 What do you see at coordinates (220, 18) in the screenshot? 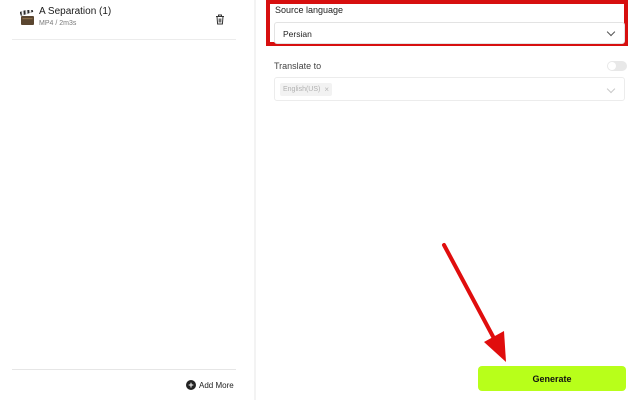
I see `trash-icon` at bounding box center [220, 18].